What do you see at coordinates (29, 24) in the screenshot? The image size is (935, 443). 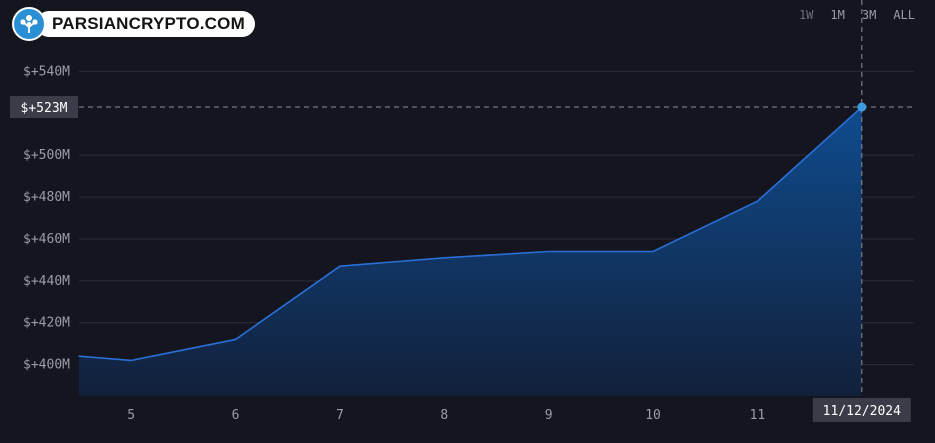 I see `tree-icon` at bounding box center [29, 24].